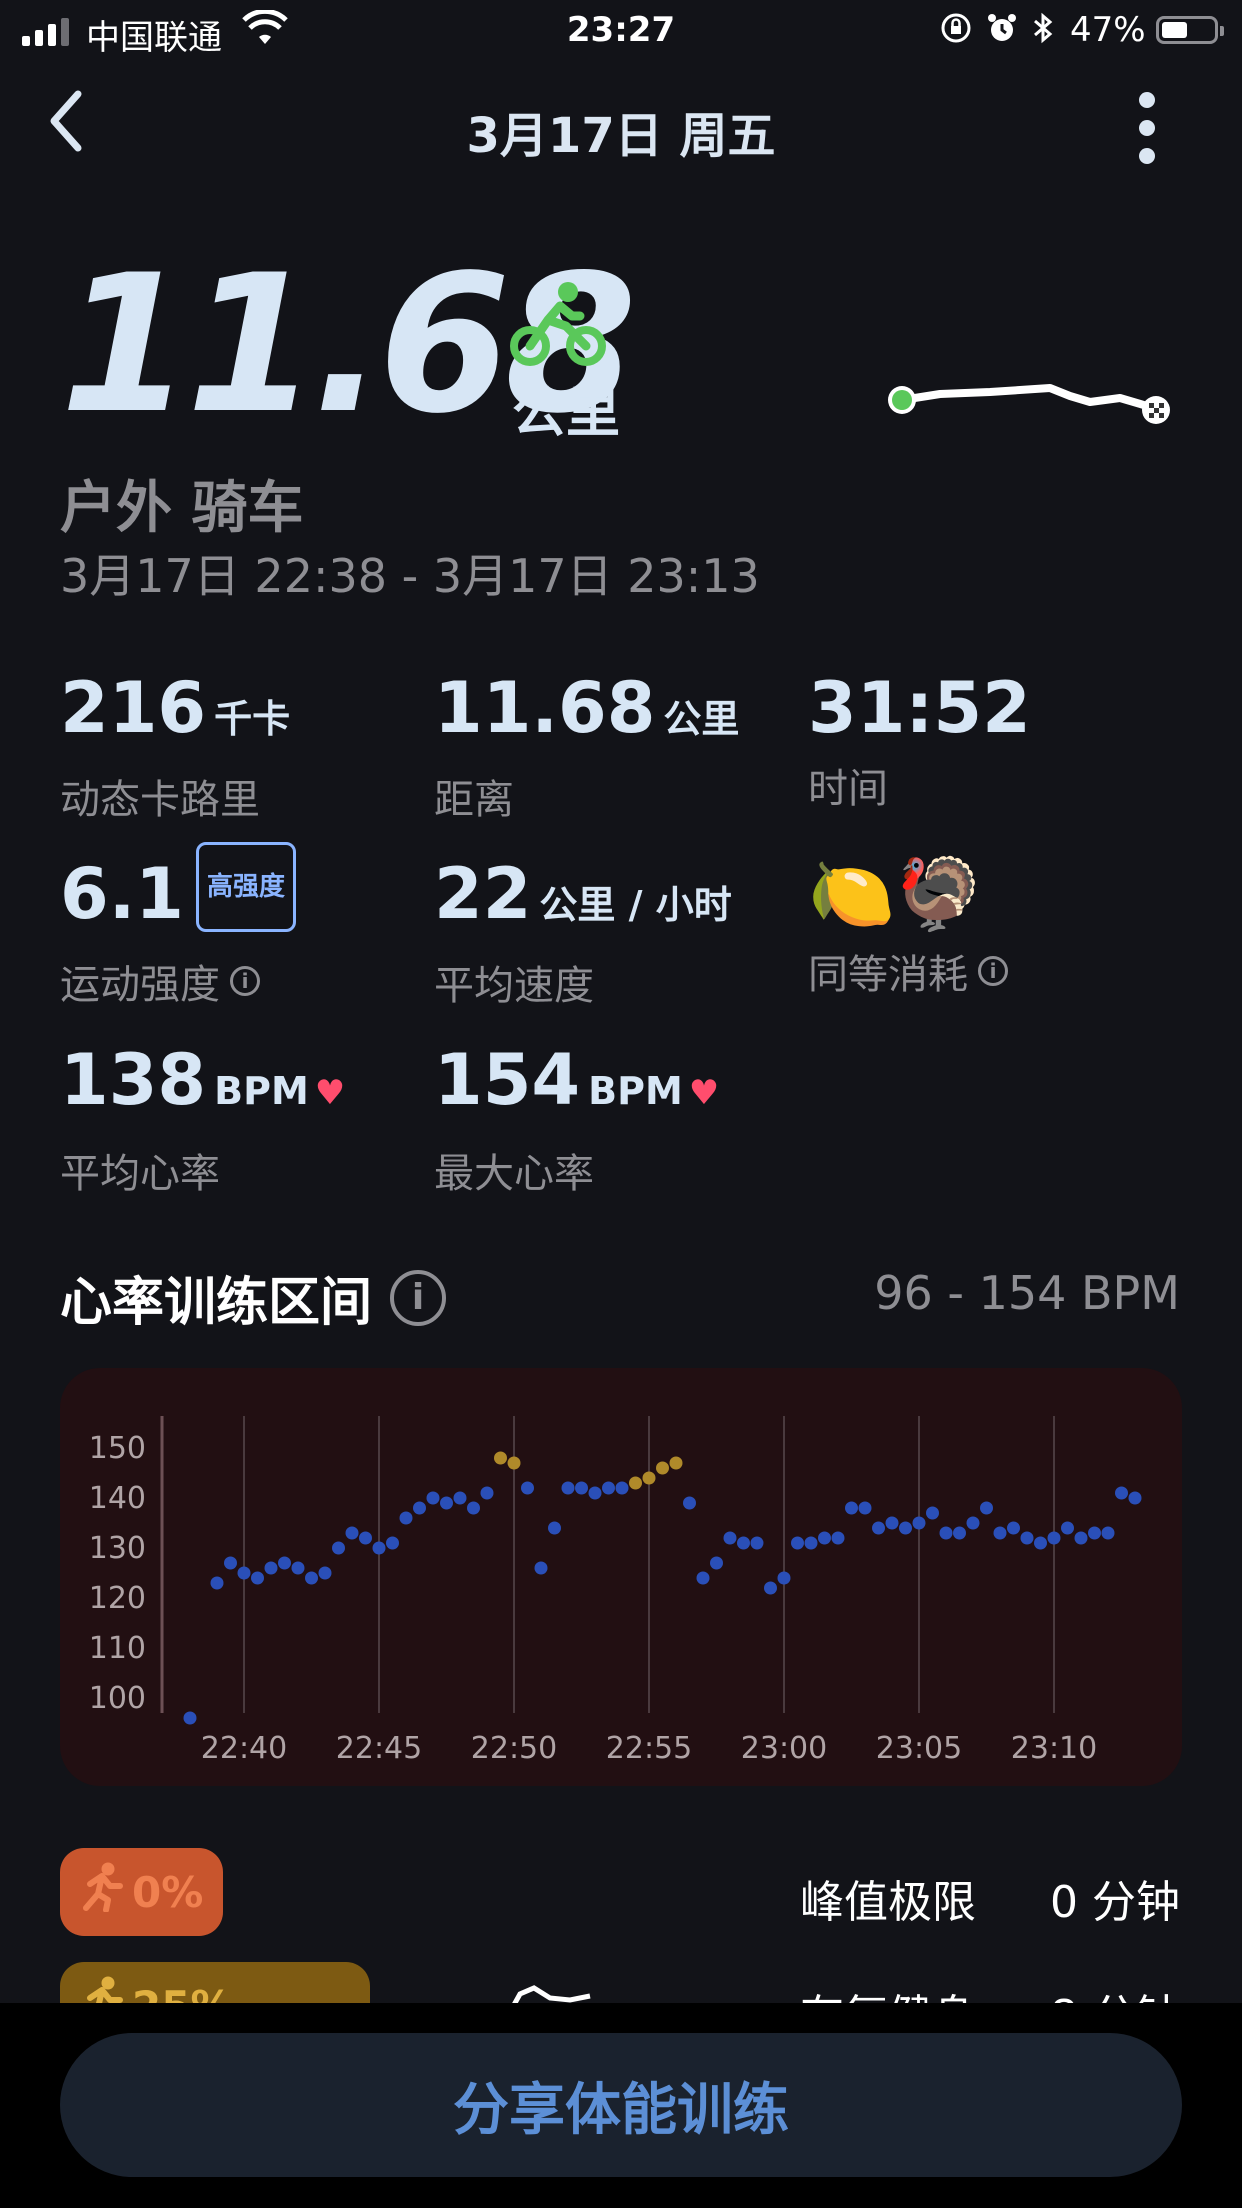 Image resolution: width=1242 pixels, height=2208 pixels. Describe the element at coordinates (1190, 30) in the screenshot. I see `battery-icon` at that location.